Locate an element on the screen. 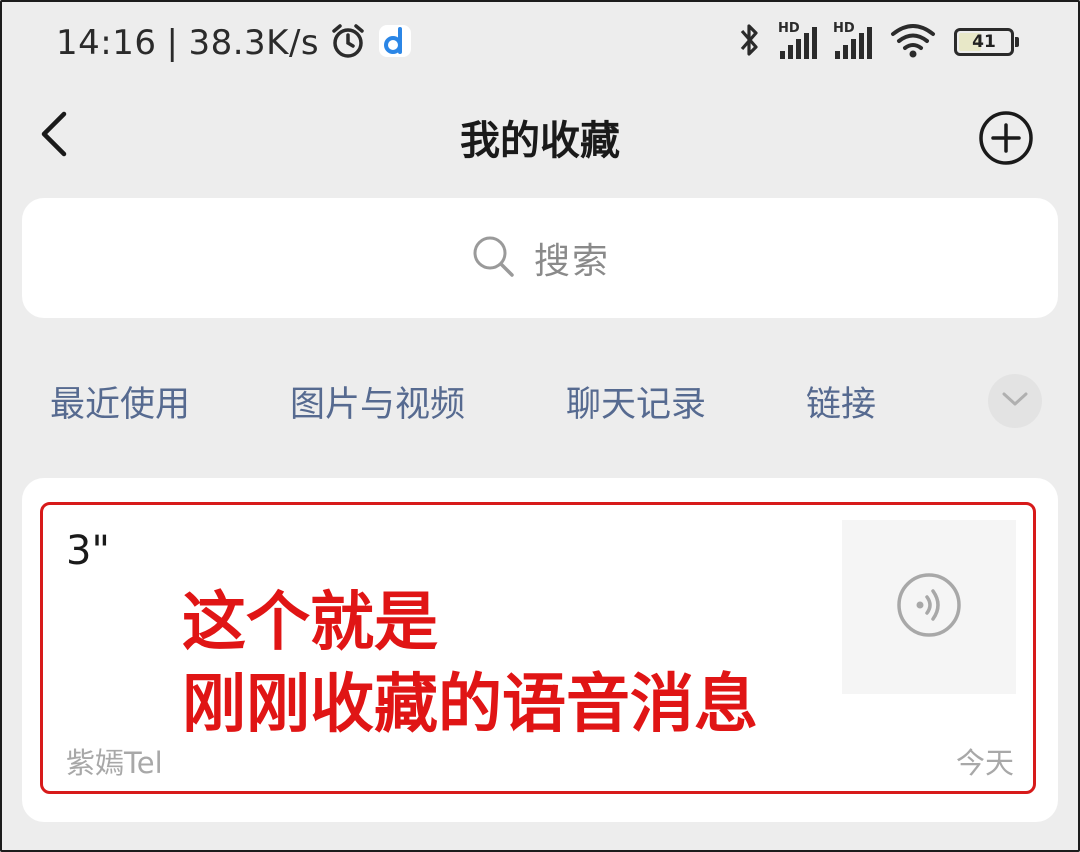 This screenshot has width=1080, height=852. annotation-line-1: 这个就是 is located at coordinates (310, 623).